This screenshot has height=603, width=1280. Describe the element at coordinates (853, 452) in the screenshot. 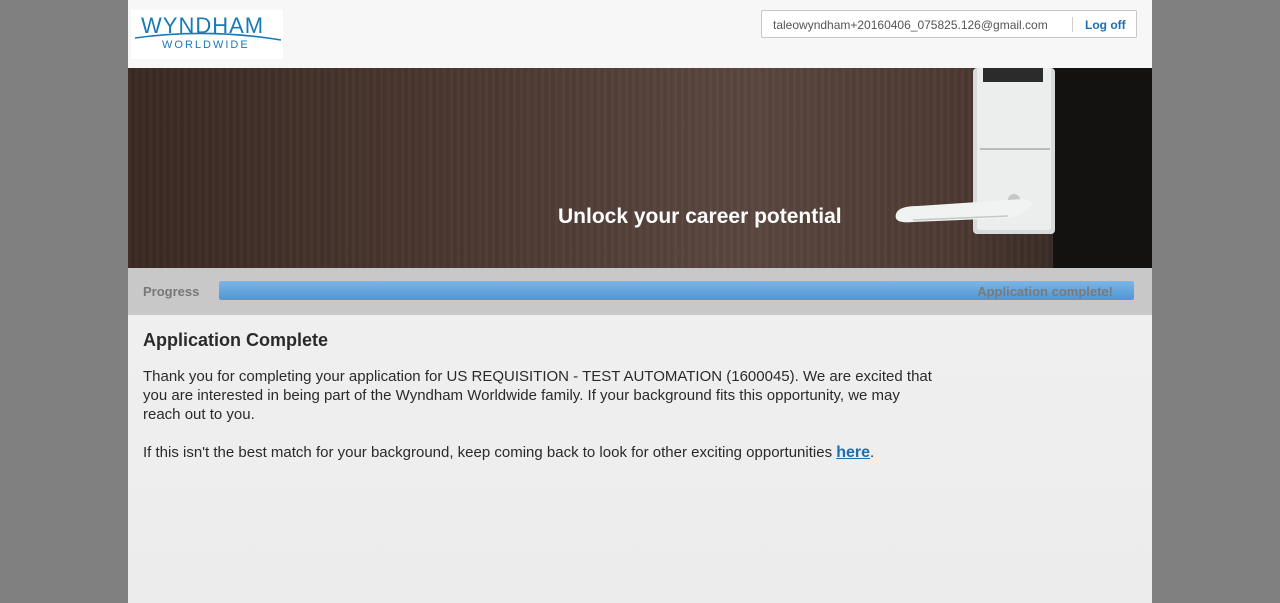

I see `here-link: here` at that location.